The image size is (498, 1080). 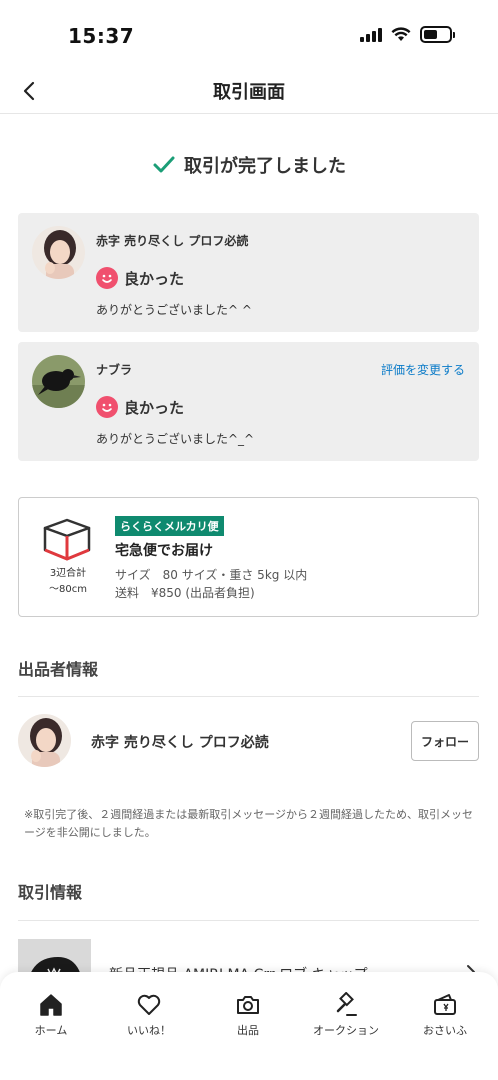 I want to click on seller-name: 赤字 売り尽くし プロフ必読, so click(x=180, y=743).